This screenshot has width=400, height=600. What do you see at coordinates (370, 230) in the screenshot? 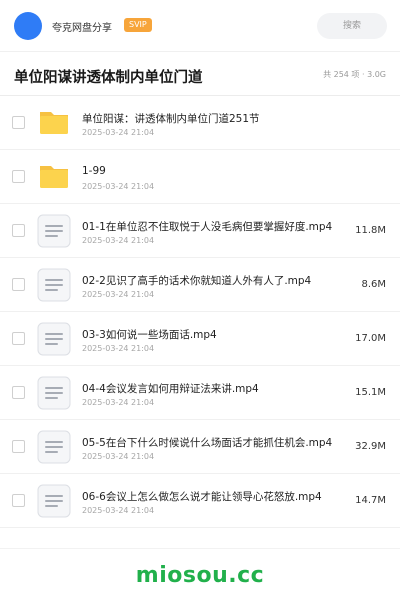
I see `file-size: 11.8M` at bounding box center [370, 230].